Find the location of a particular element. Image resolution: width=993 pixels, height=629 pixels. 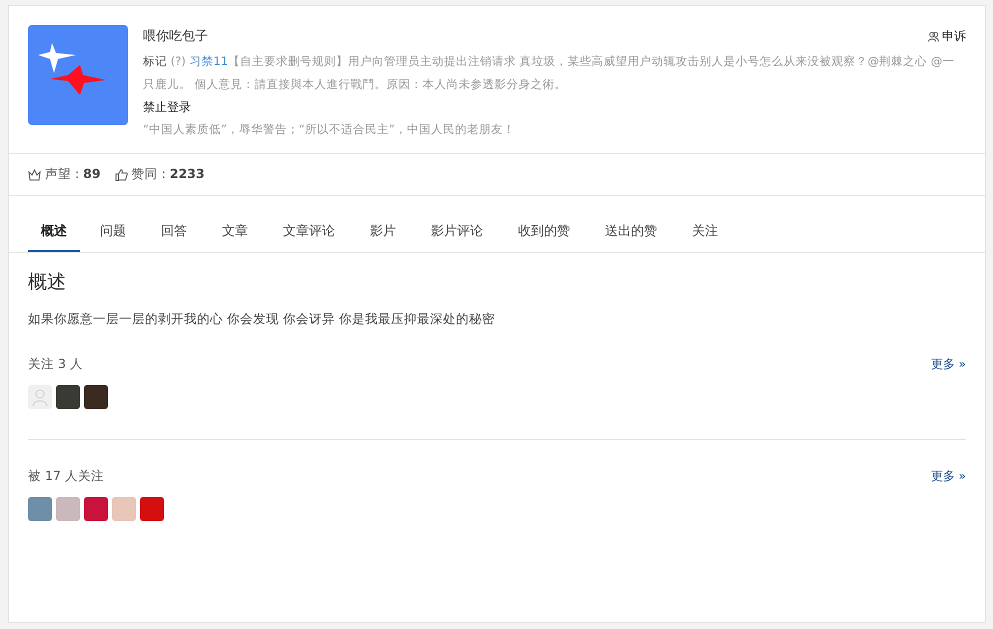

users-icon is located at coordinates (933, 36).